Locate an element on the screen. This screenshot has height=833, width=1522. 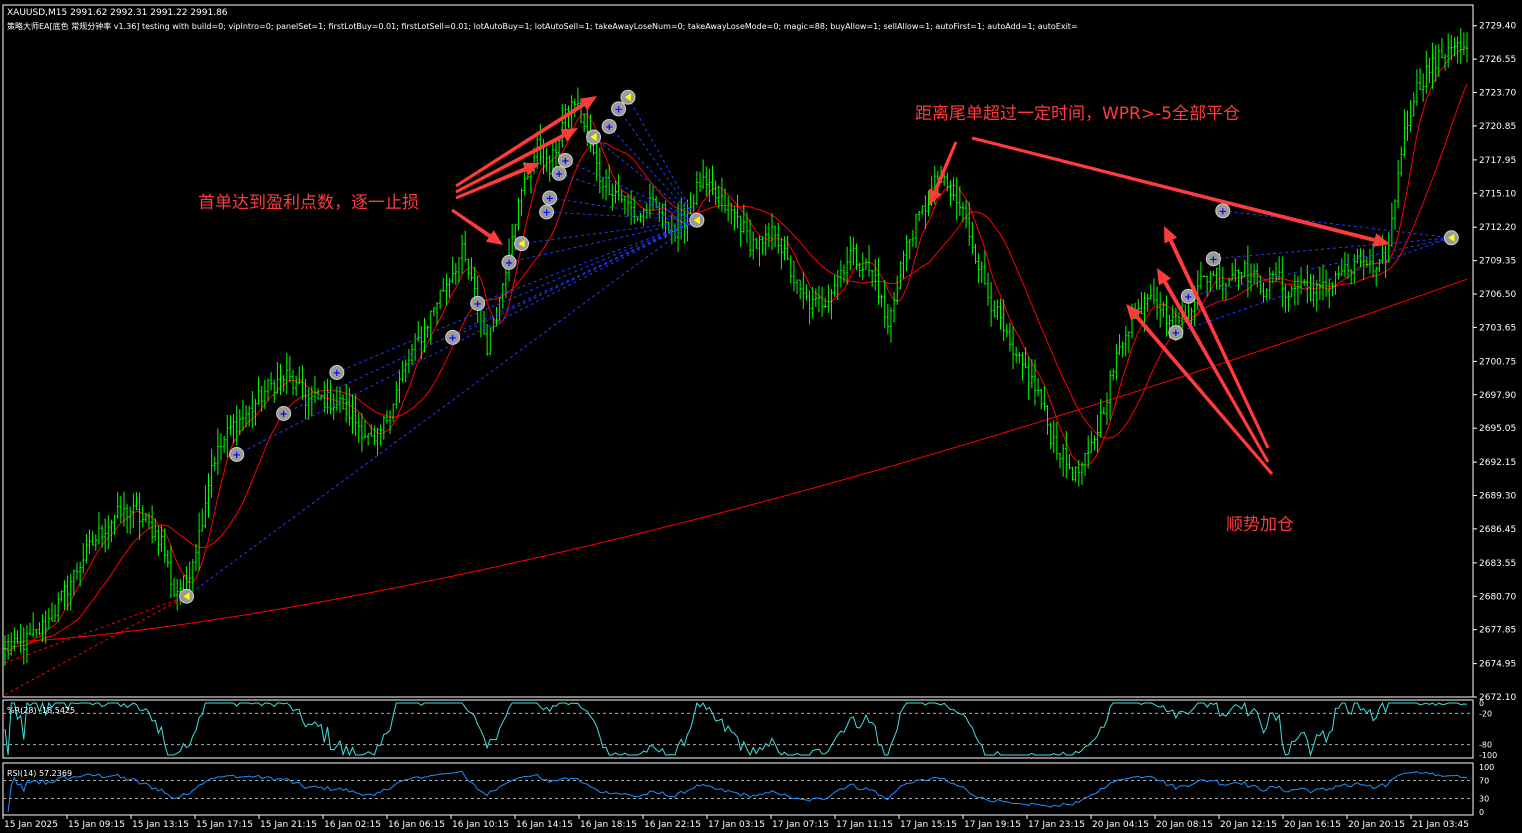
price-tick-label: 2692.15 is located at coordinates (1497, 463).